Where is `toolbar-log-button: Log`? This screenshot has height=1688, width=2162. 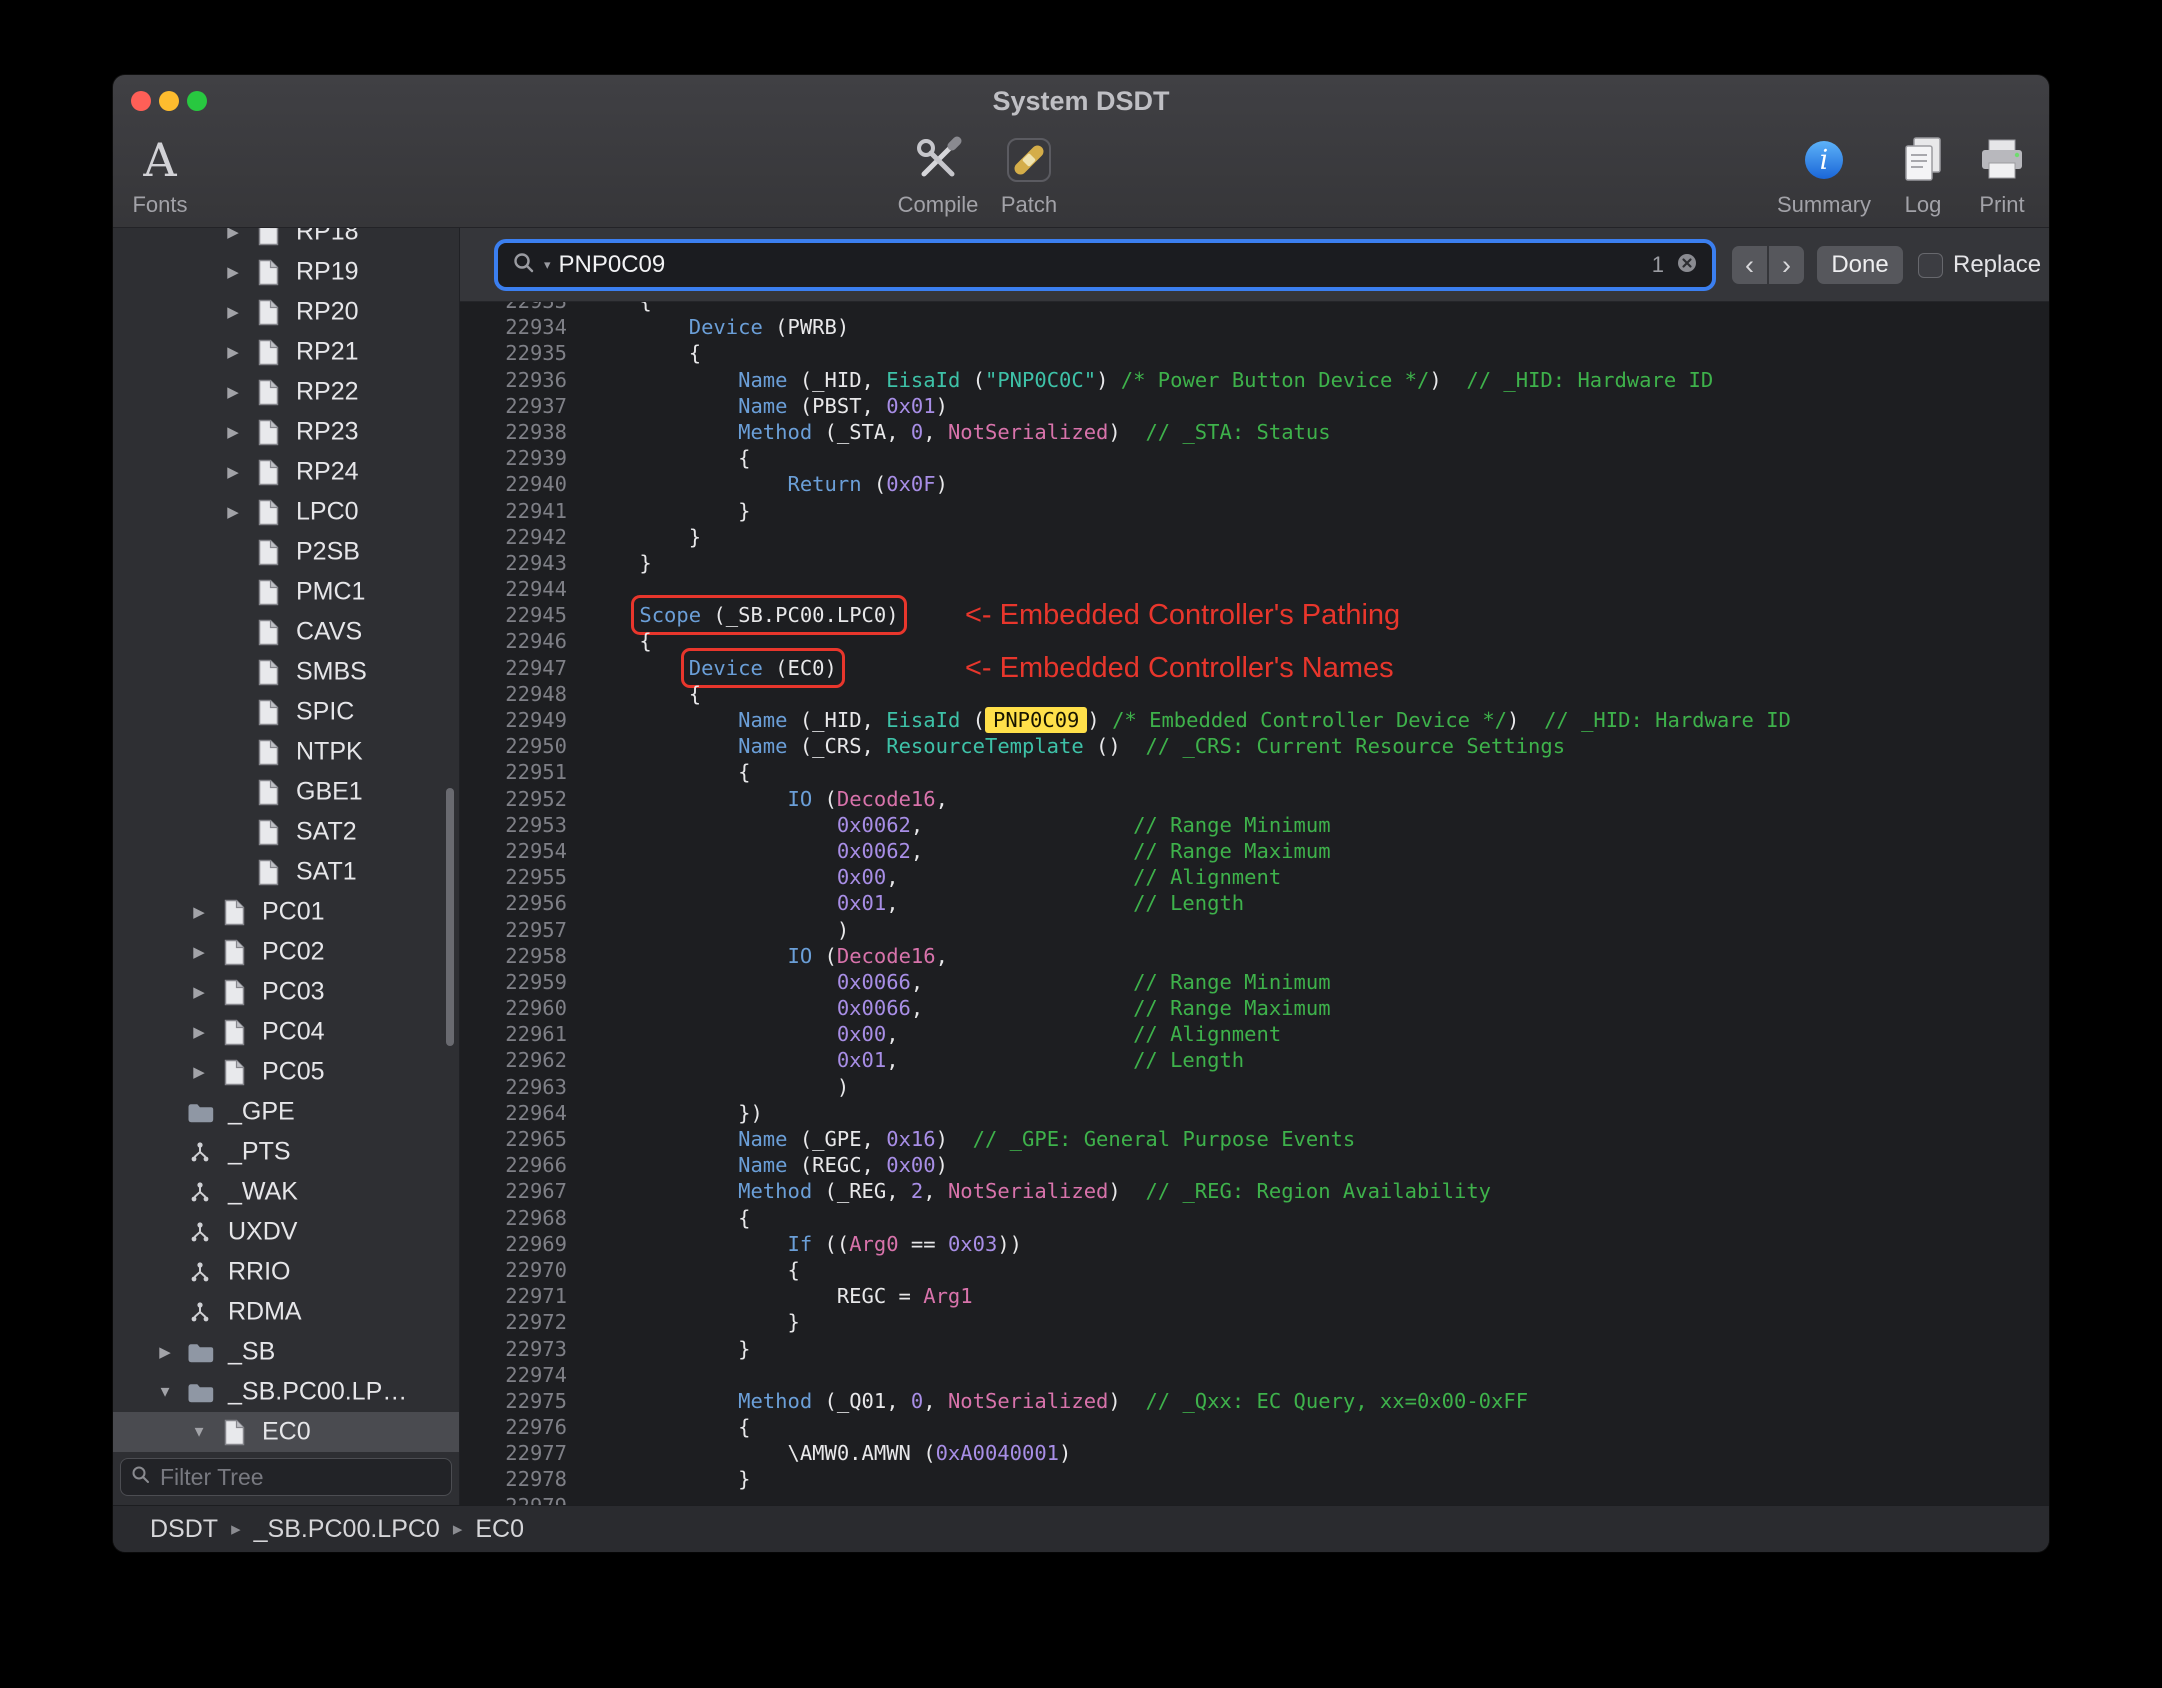
toolbar-log-button: Log is located at coordinates (1923, 178).